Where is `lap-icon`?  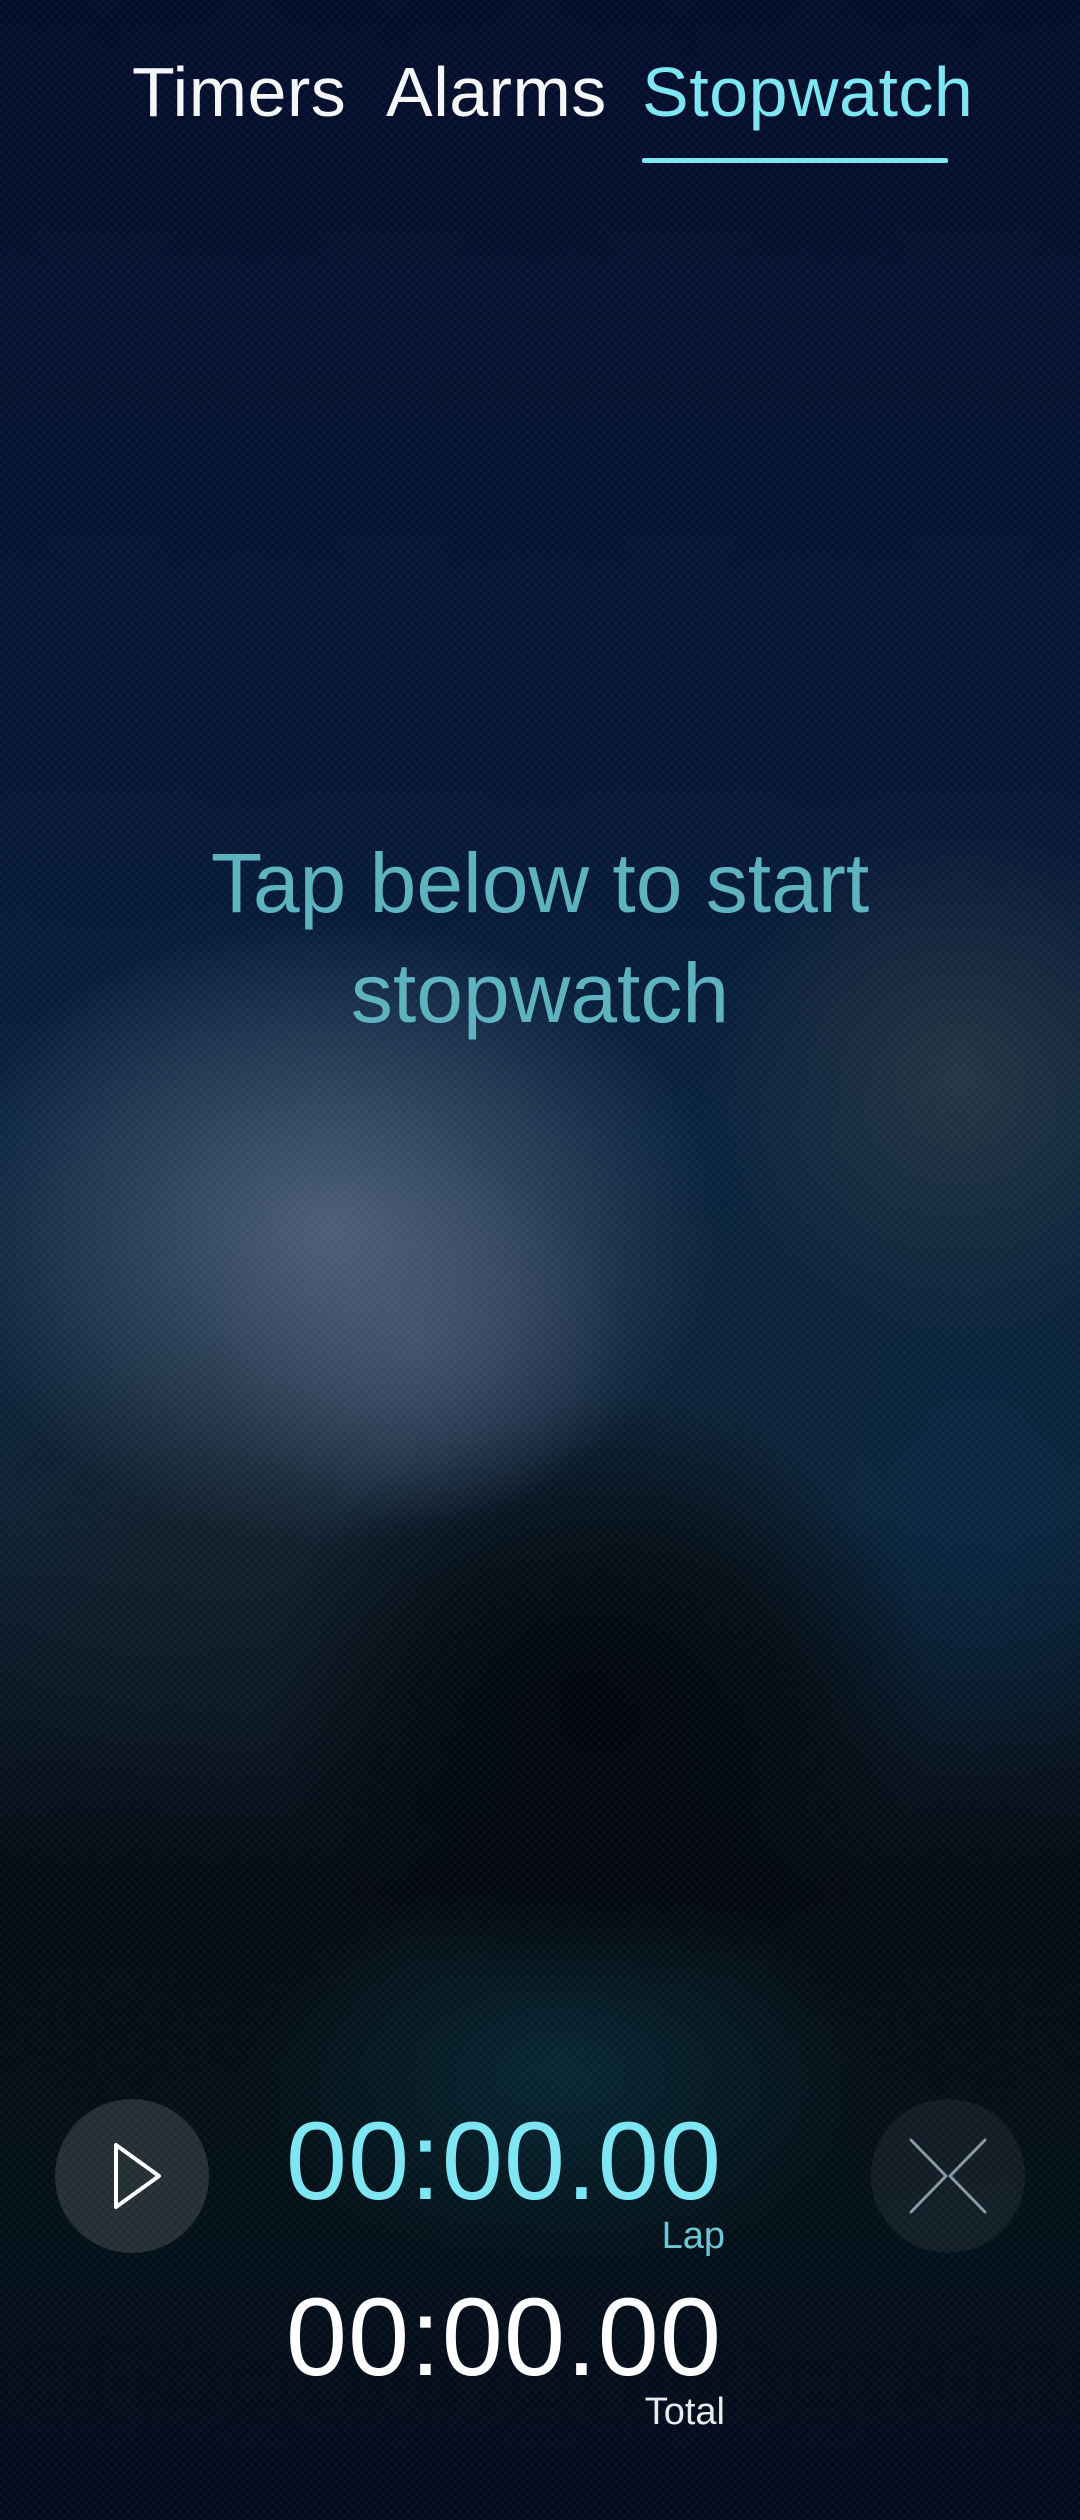
lap-icon is located at coordinates (948, 2176).